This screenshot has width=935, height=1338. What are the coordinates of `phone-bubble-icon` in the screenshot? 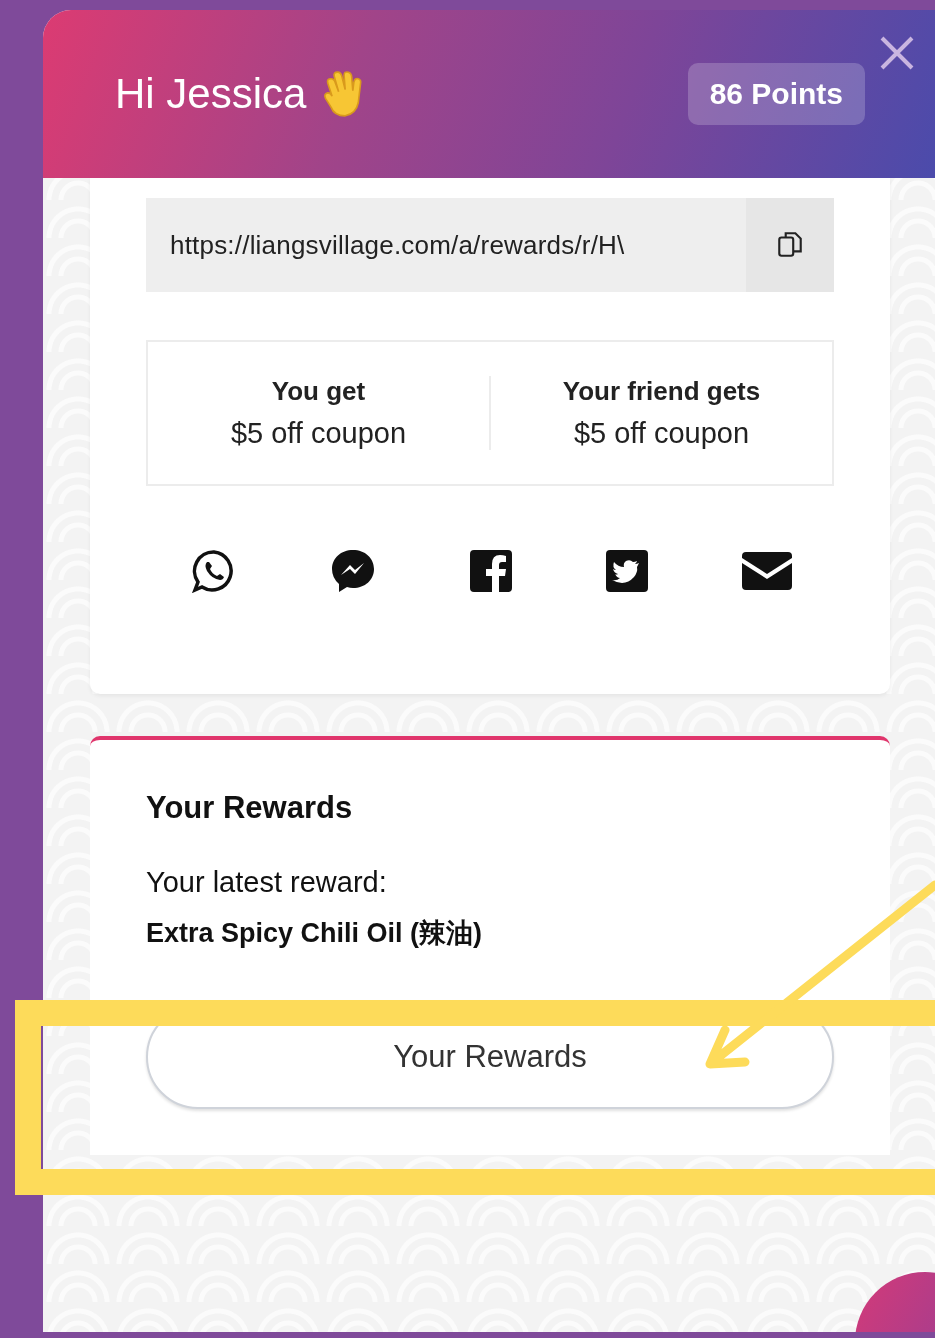 It's located at (214, 571).